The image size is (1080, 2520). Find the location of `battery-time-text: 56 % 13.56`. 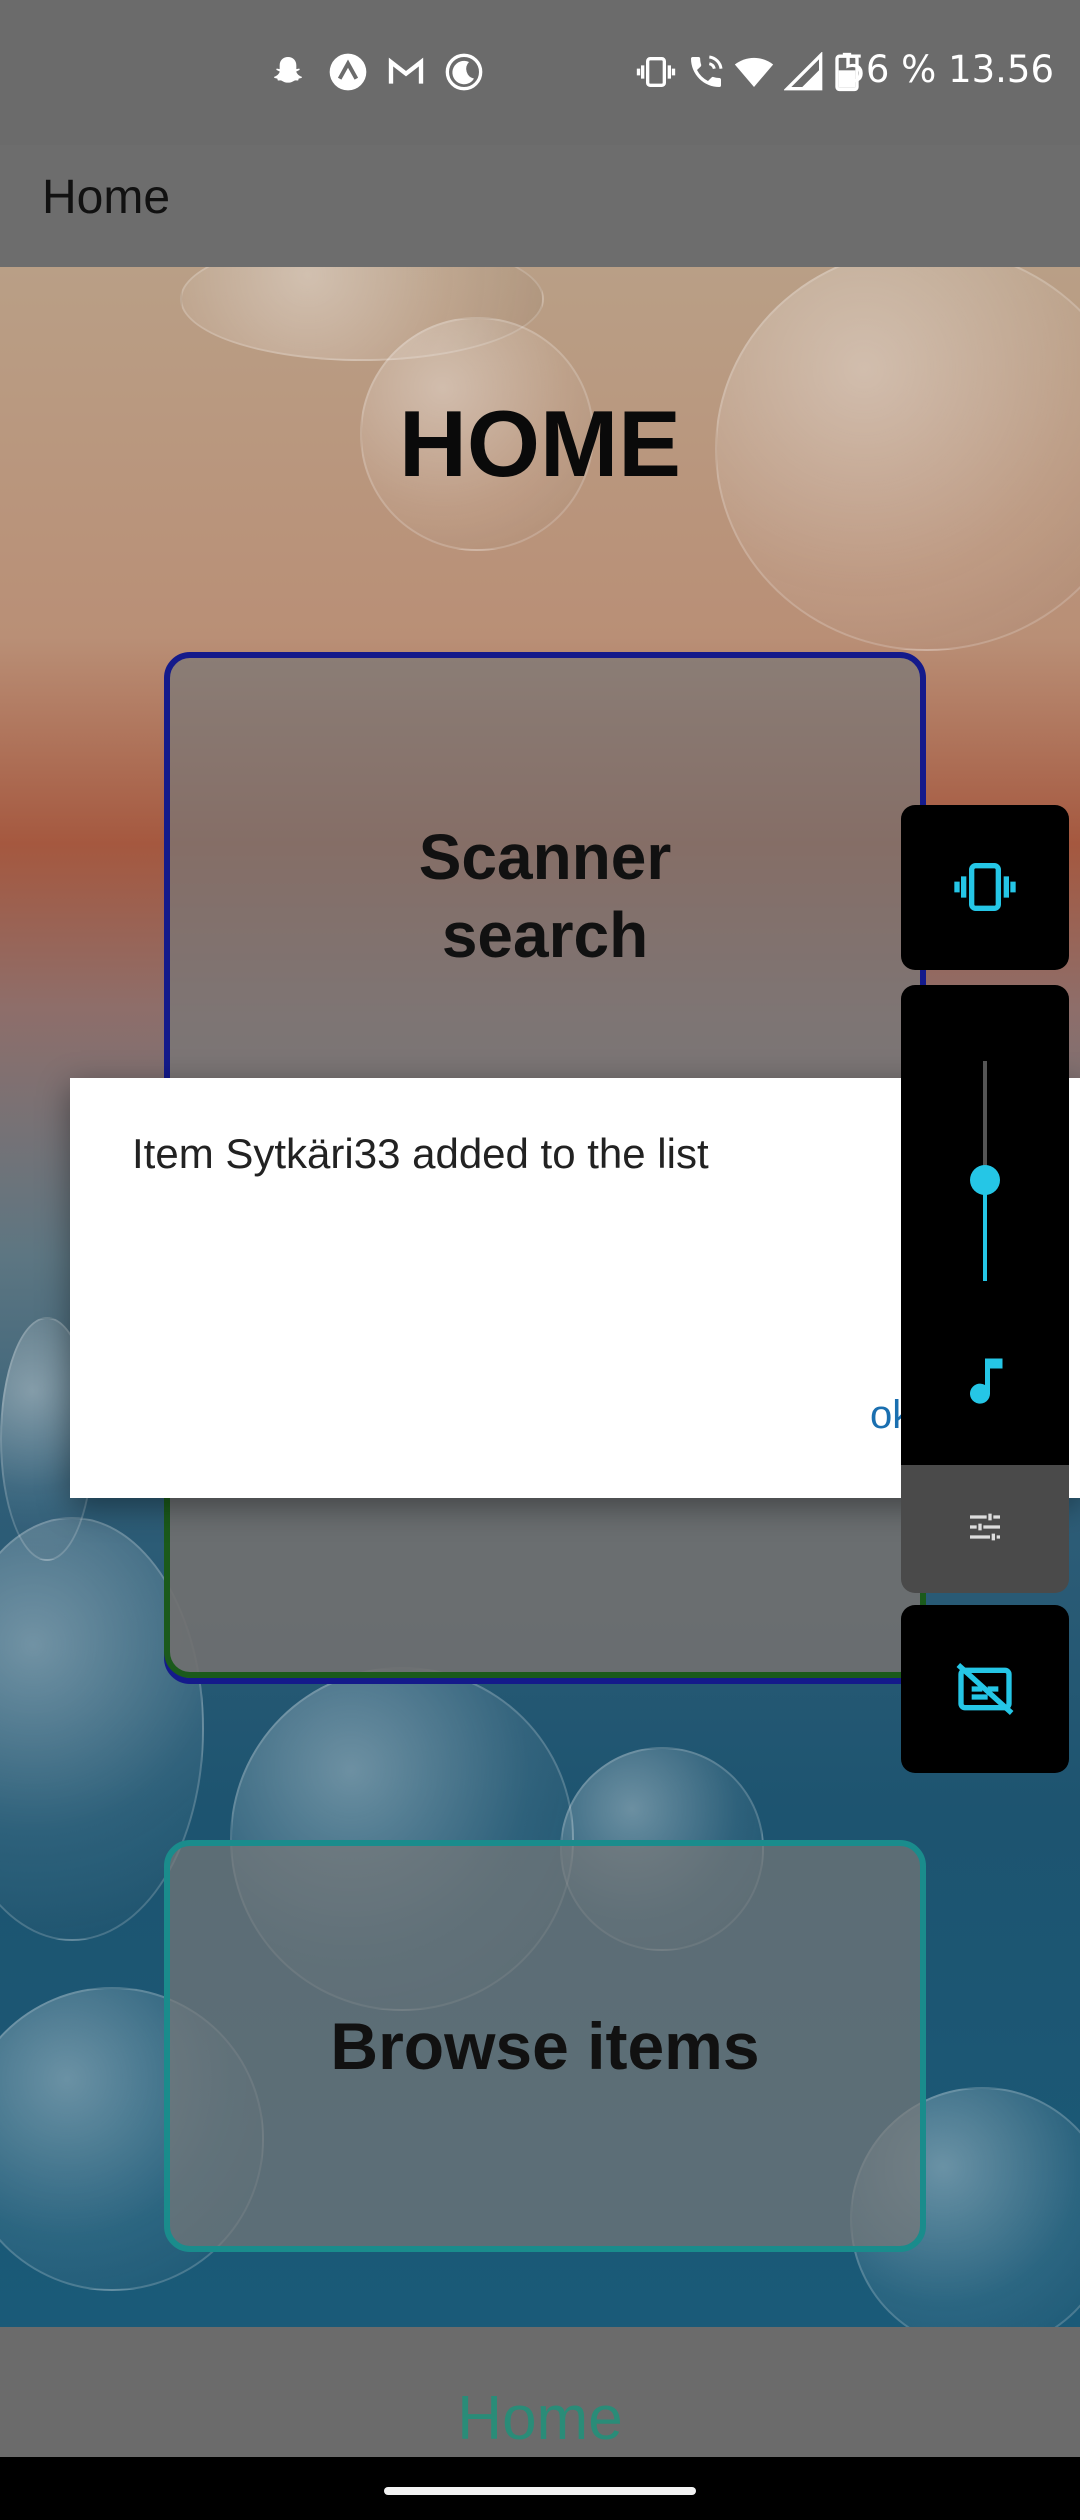

battery-time-text: 56 % 13.56 is located at coordinates (948, 69).